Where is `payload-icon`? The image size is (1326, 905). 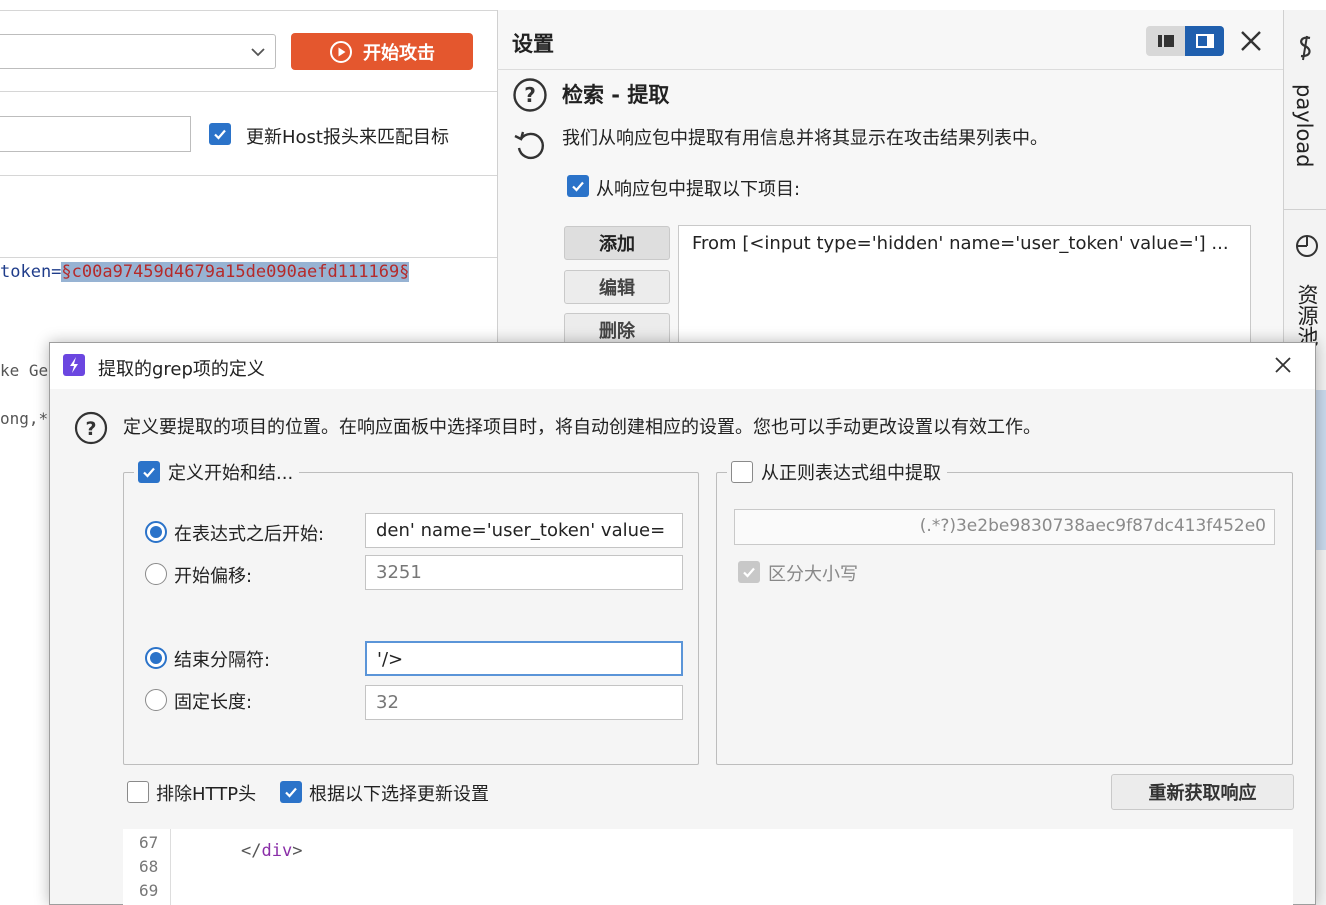
payload-icon is located at coordinates (1306, 48).